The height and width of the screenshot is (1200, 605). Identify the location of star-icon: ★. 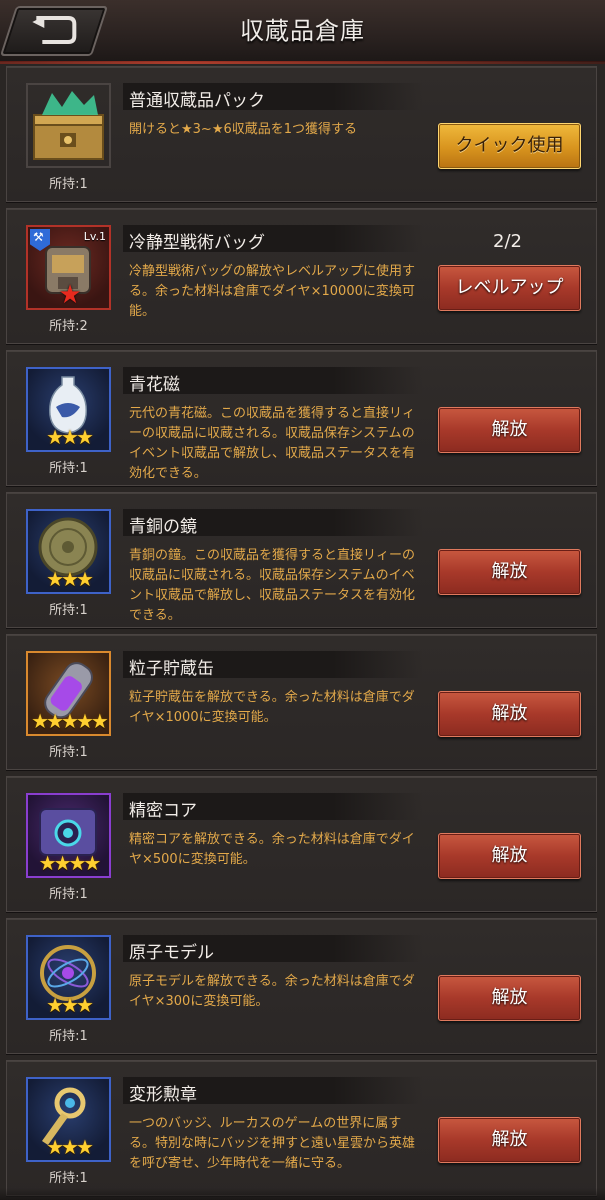
(69, 295).